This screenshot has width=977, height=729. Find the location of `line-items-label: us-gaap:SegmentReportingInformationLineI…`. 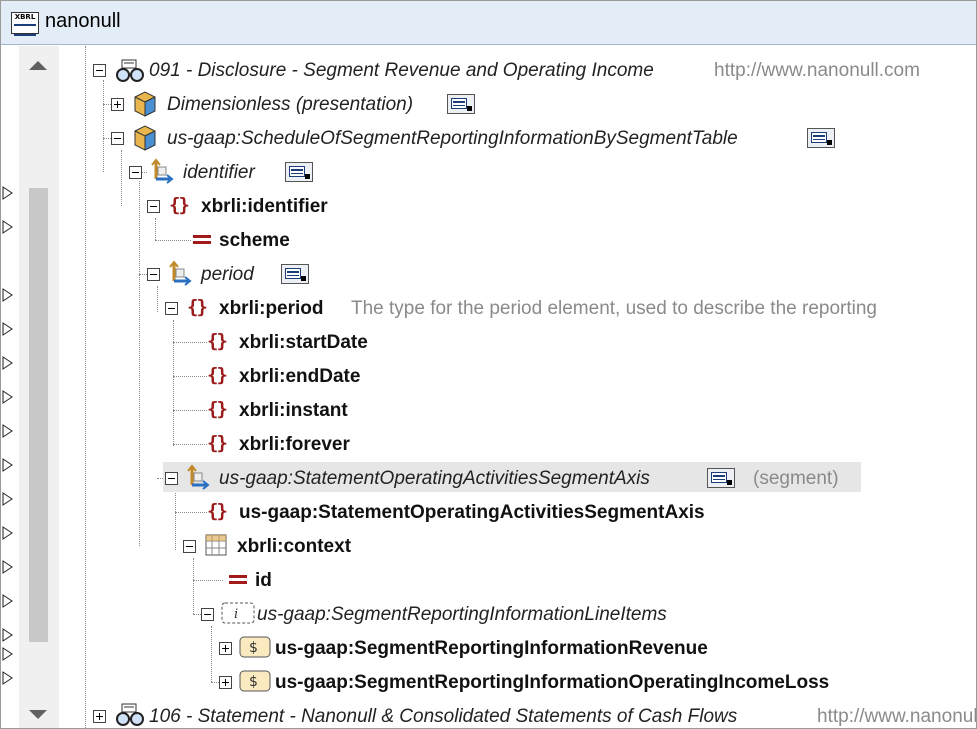

line-items-label: us-gaap:SegmentReportingInformationLineI… is located at coordinates (462, 615).